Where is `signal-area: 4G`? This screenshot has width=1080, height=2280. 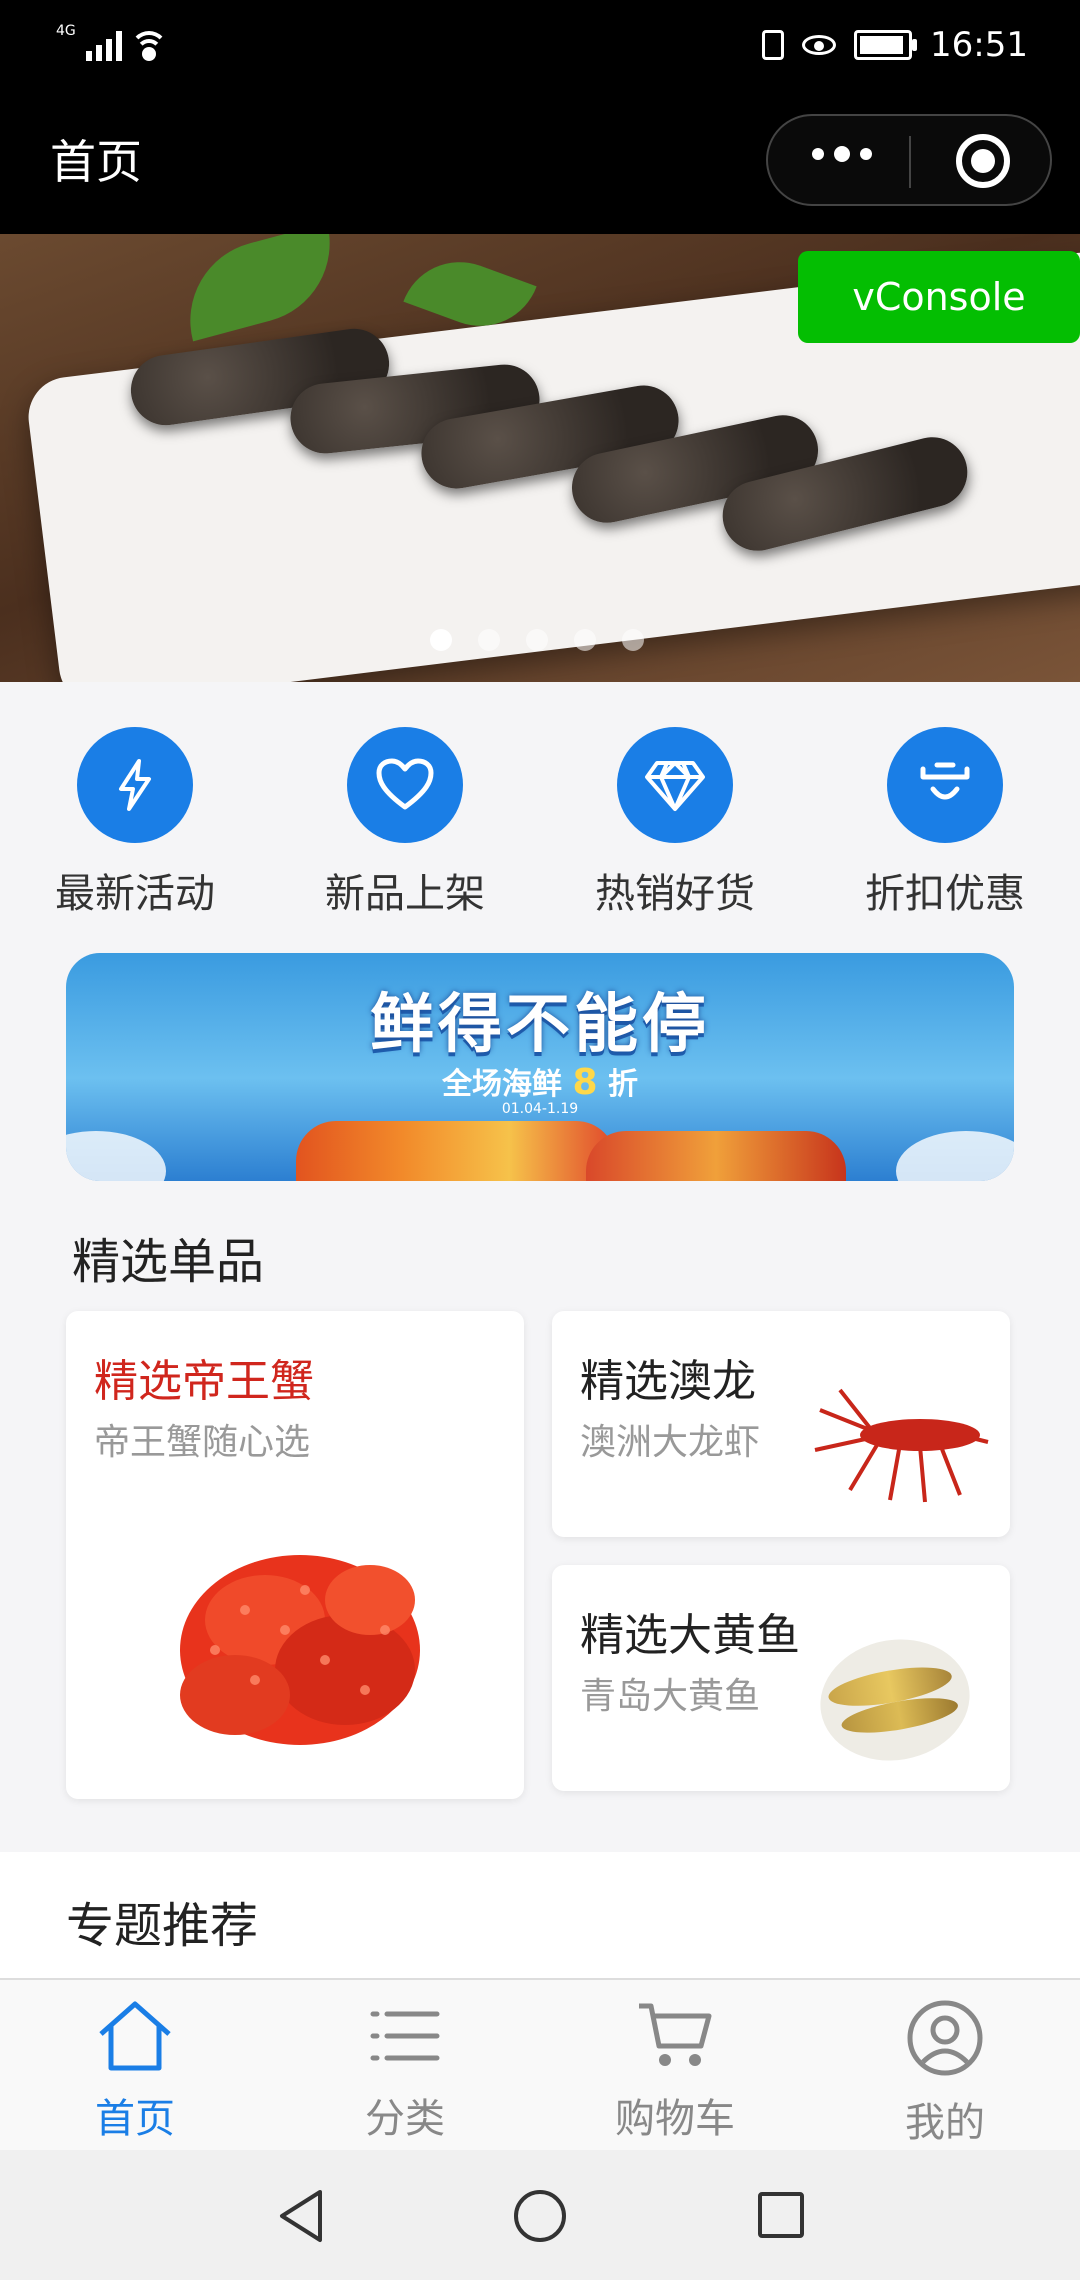
signal-area: 4G is located at coordinates (112, 45).